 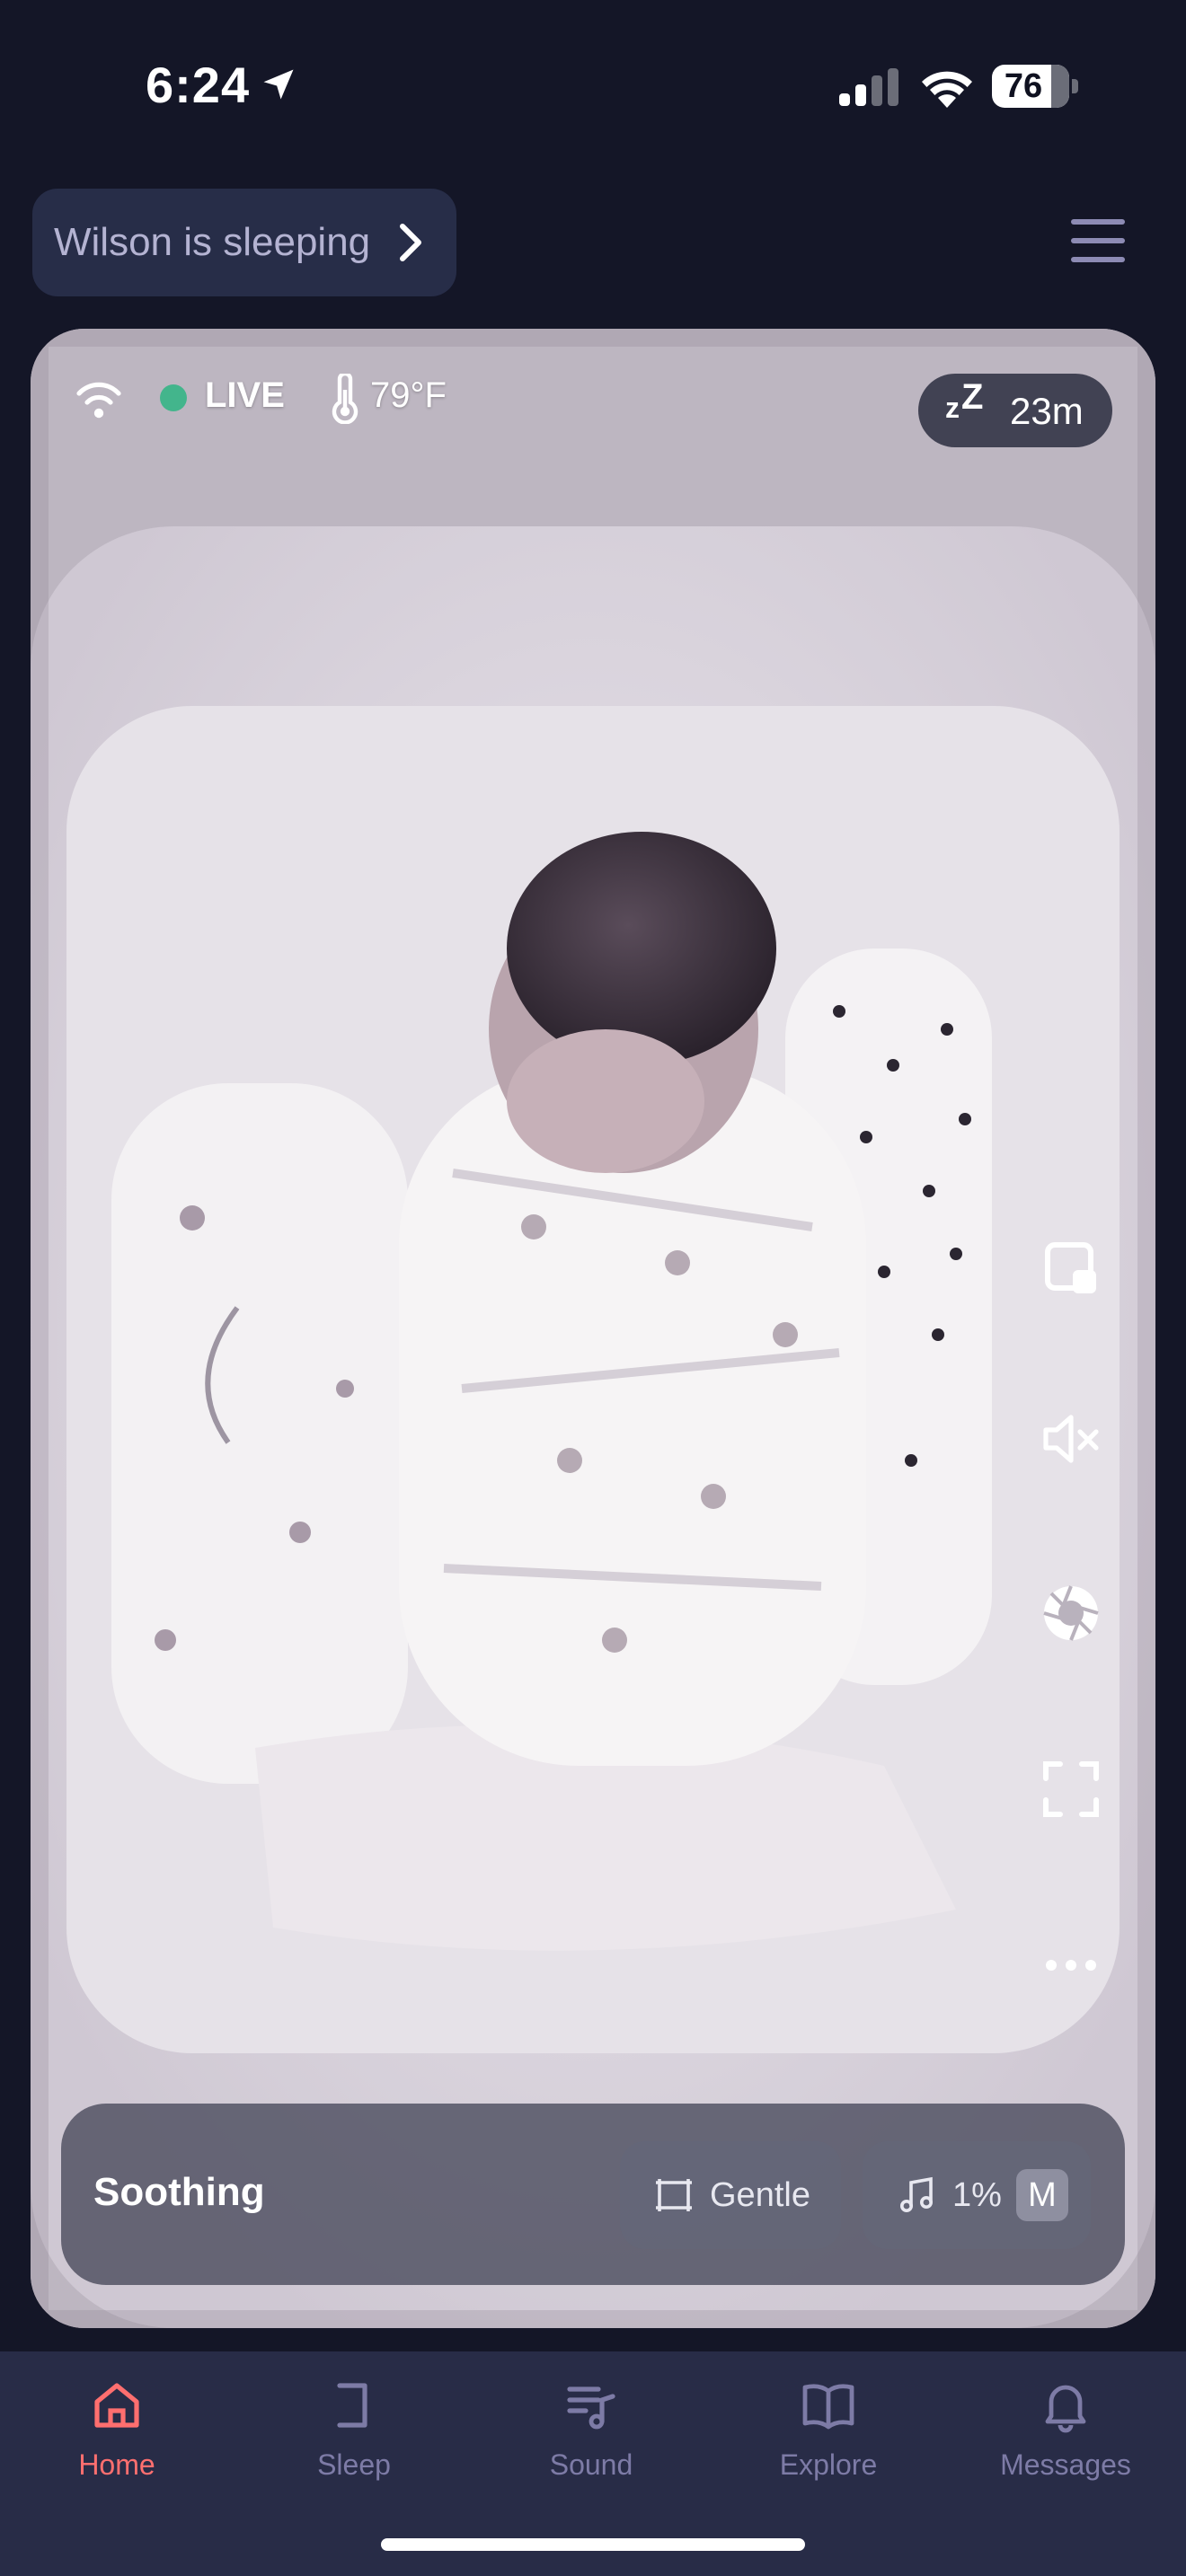 What do you see at coordinates (1023, 86) in the screenshot?
I see `battery-percent: 76` at bounding box center [1023, 86].